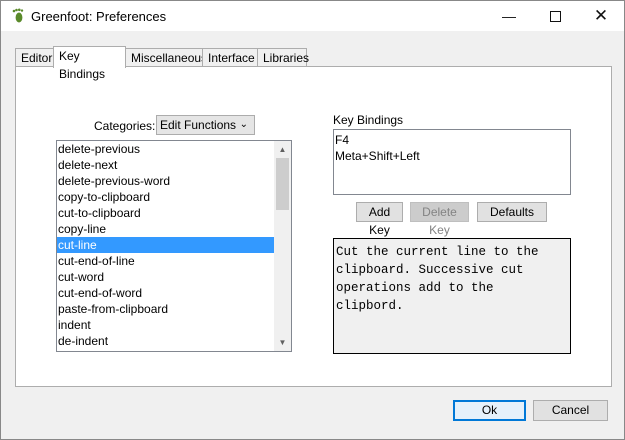 The width and height of the screenshot is (625, 440). I want to click on add-key-button: Add Key, so click(379, 219).